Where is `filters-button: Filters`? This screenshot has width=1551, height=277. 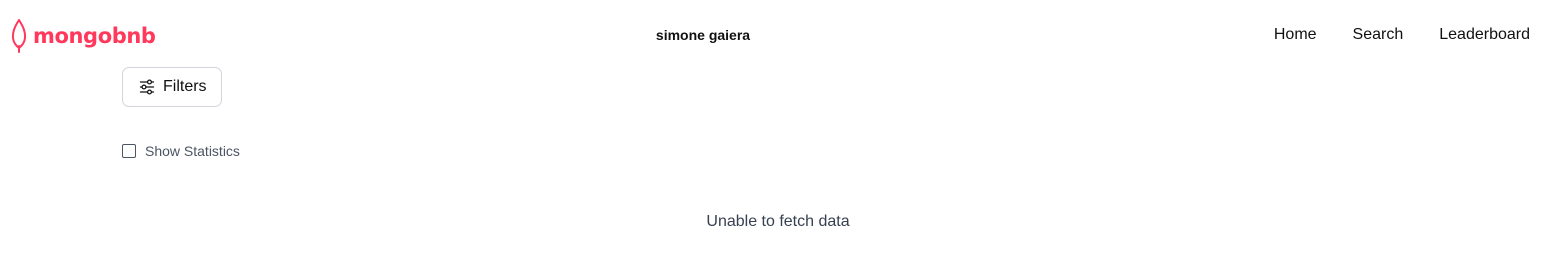 filters-button: Filters is located at coordinates (172, 87).